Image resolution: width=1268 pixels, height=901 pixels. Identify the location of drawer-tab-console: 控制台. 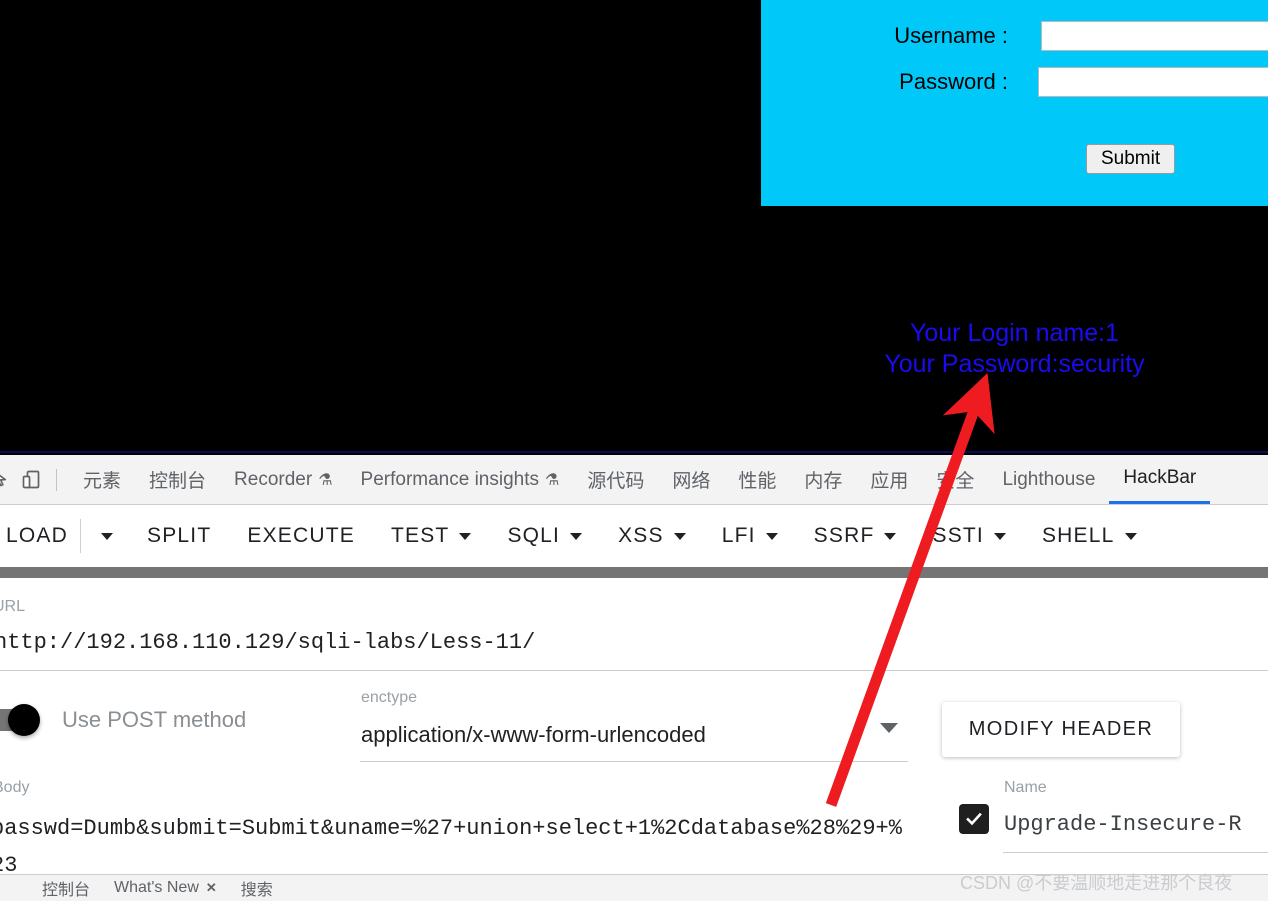
(66, 888).